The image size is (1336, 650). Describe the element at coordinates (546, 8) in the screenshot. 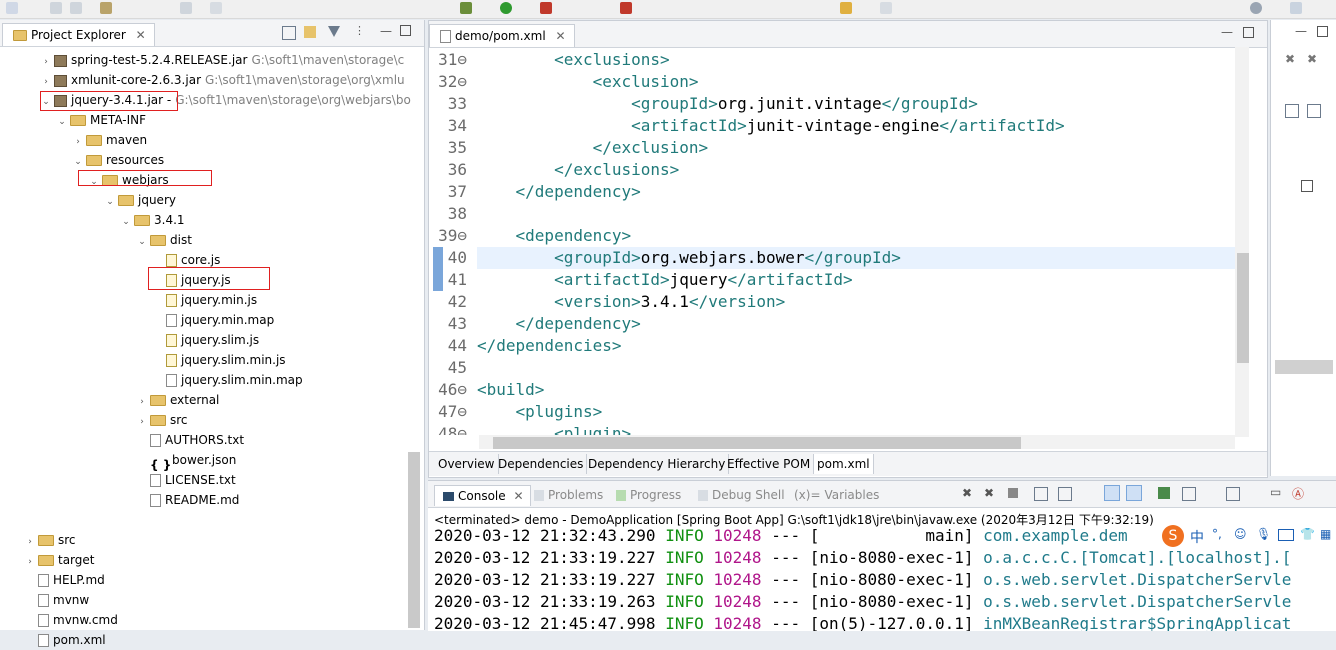

I see `external-tools-icon` at that location.